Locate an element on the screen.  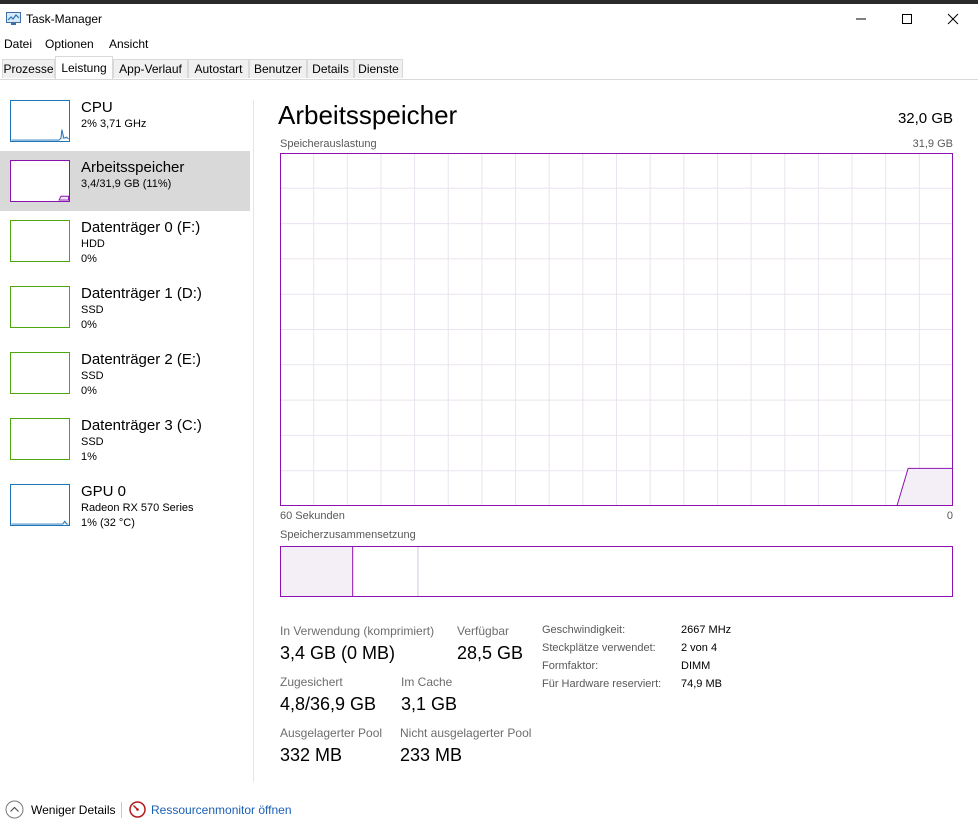
memory-total: 32,0 GB is located at coordinates (925, 118).